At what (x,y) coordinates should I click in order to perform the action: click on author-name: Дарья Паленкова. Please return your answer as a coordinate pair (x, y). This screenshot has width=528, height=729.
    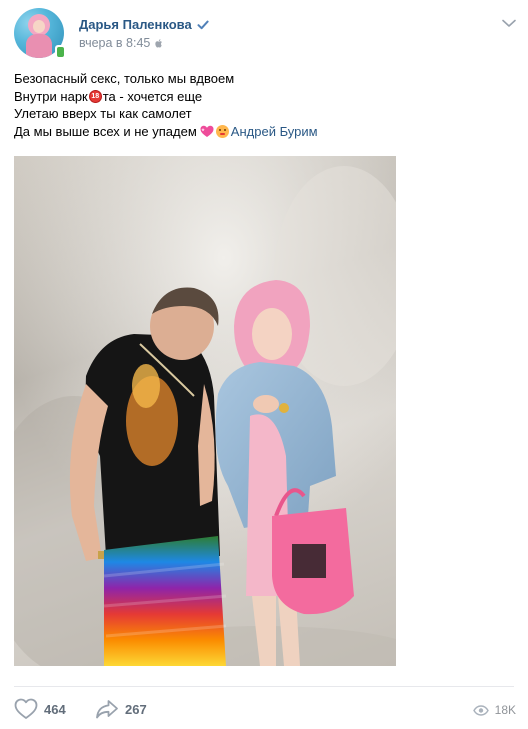
    Looking at the image, I should click on (135, 24).